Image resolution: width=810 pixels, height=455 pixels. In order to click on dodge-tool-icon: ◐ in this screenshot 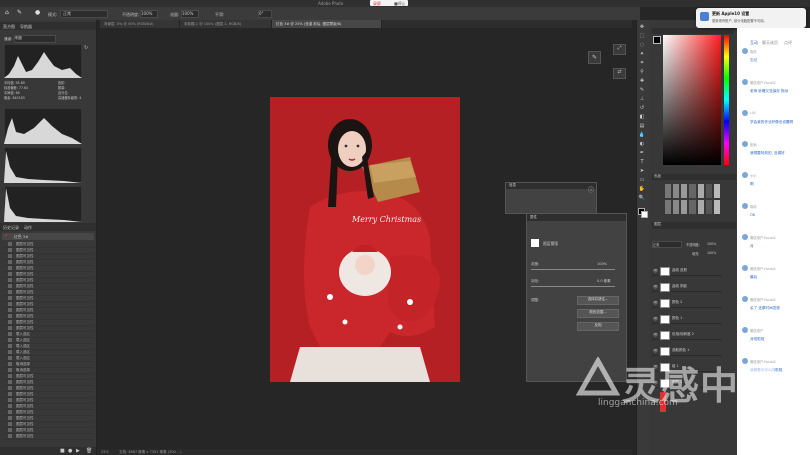, I will do `click(642, 144)`.